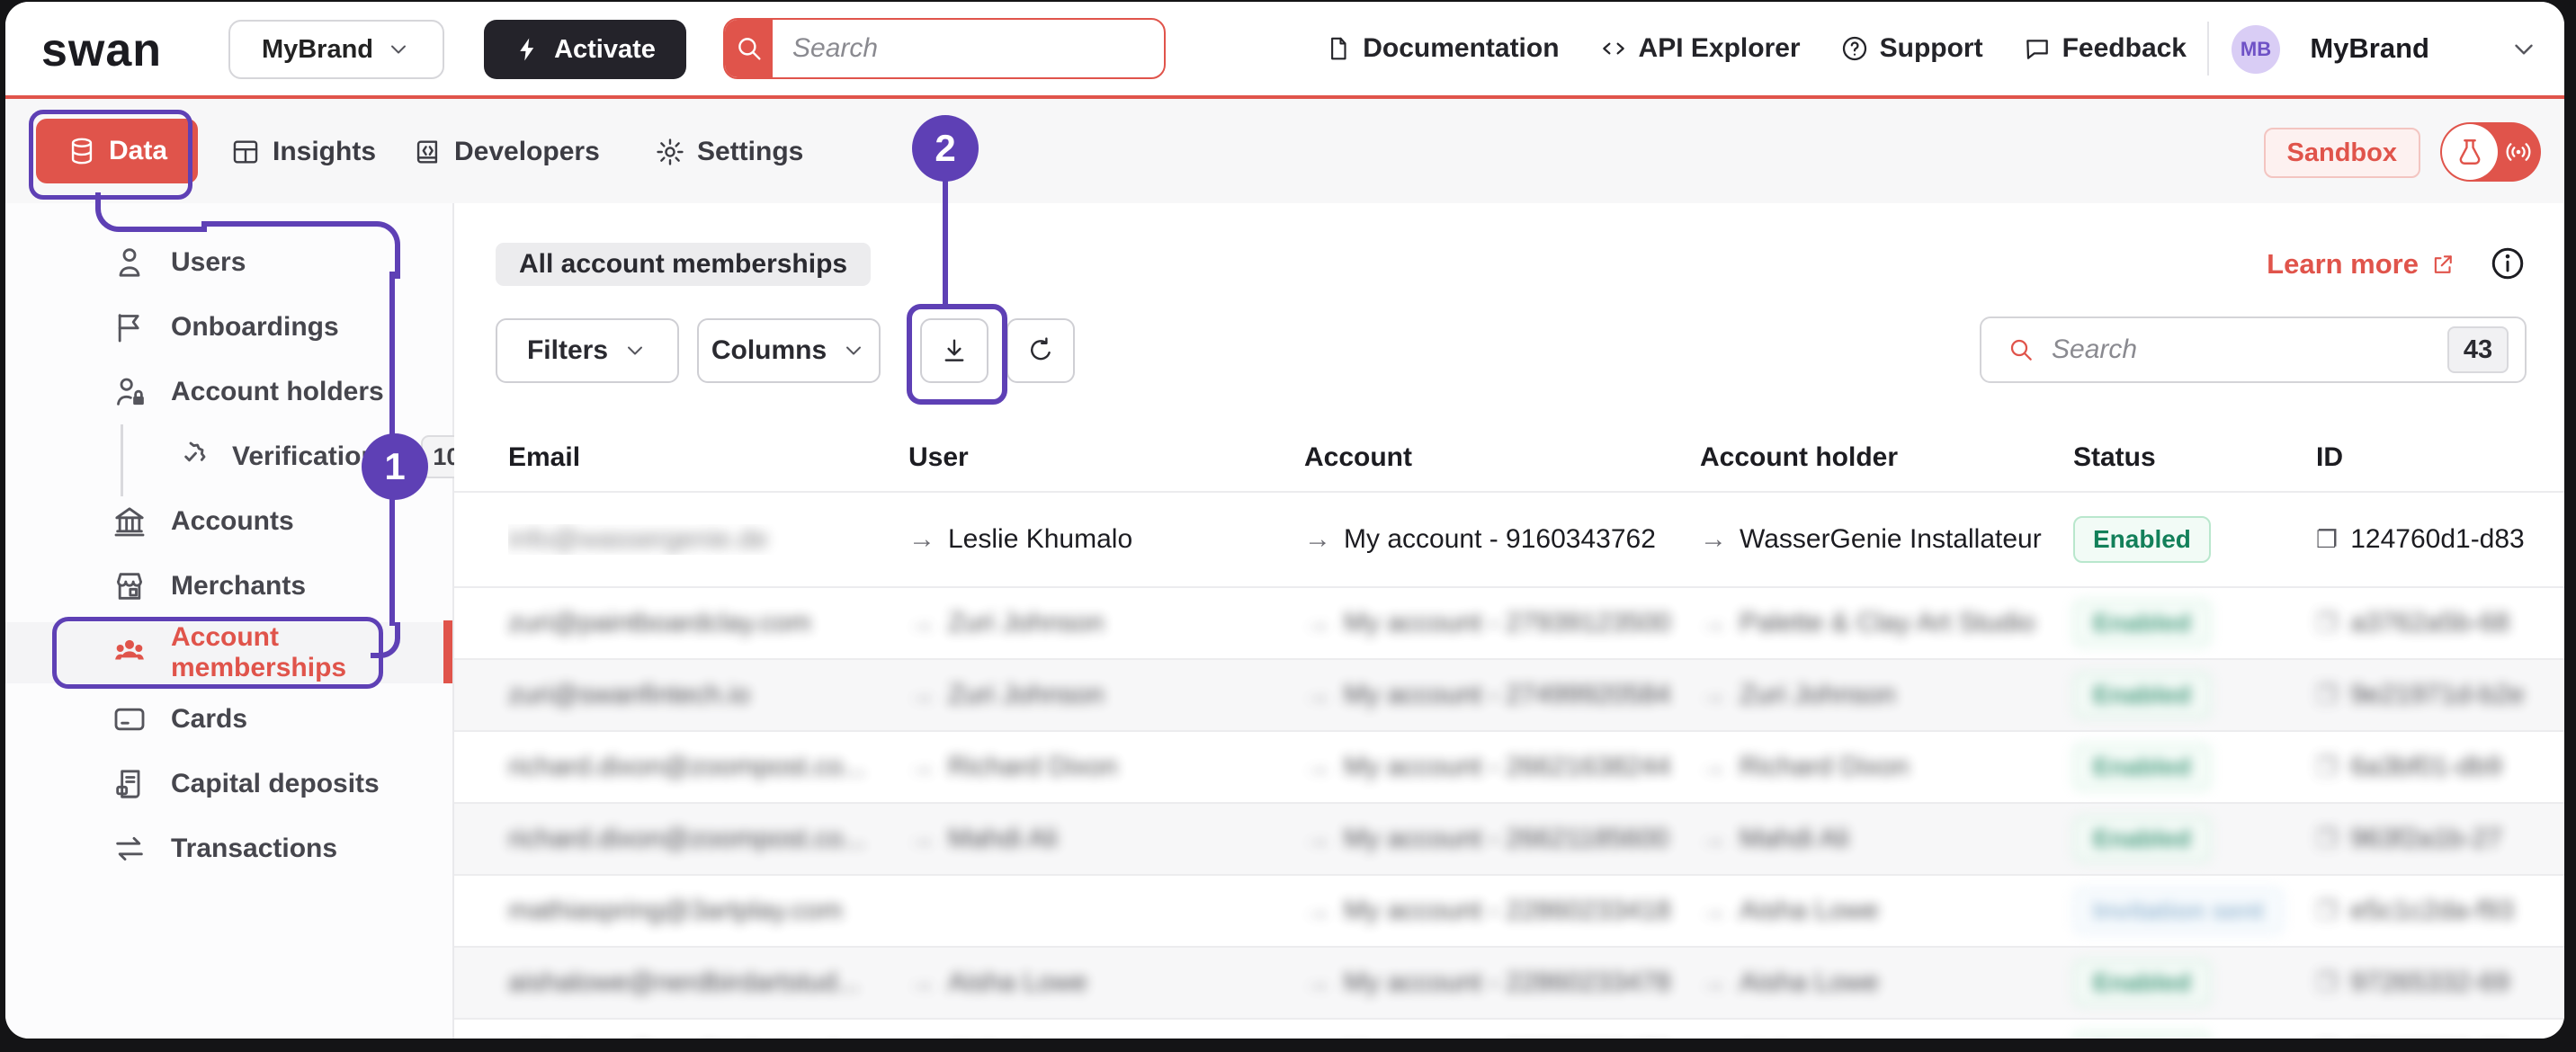 This screenshot has height=1052, width=2576. Describe the element at coordinates (527, 151) in the screenshot. I see `tab-developers-label: Developers` at that location.